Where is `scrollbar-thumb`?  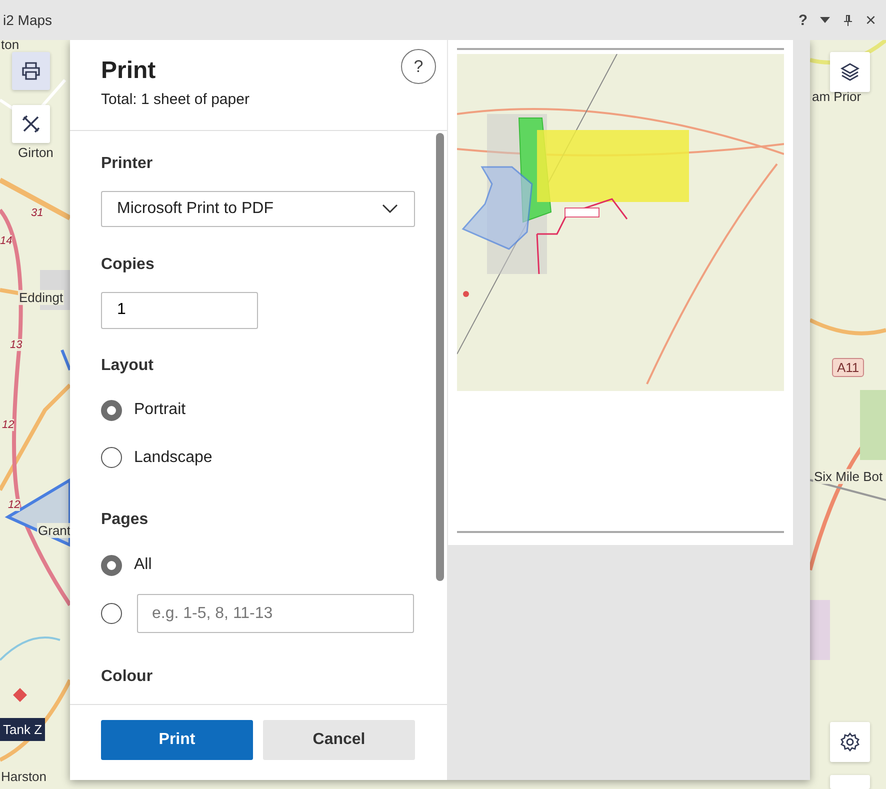
scrollbar-thumb is located at coordinates (440, 357).